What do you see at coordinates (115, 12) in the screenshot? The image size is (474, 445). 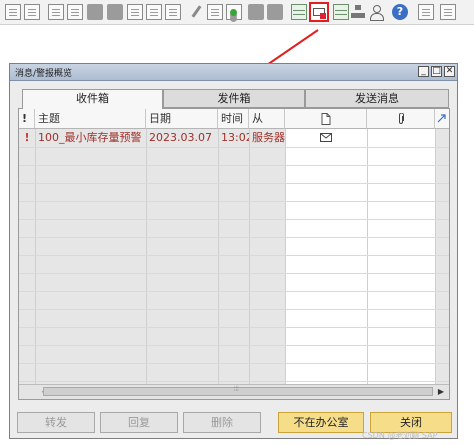 I see `preview-icon` at bounding box center [115, 12].